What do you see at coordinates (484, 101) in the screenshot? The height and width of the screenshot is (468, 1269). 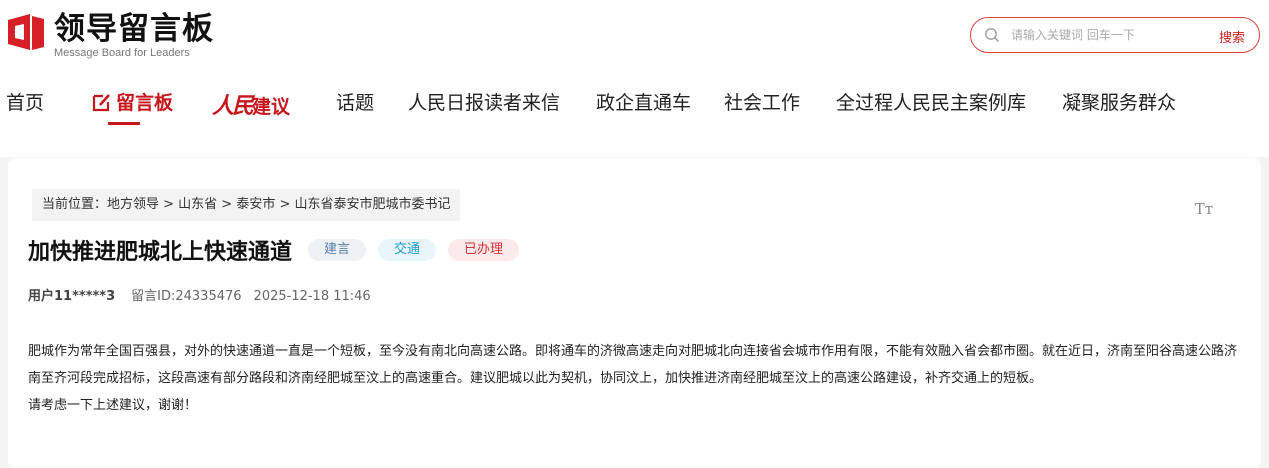 I see `nav-reader-letters: 人民日报读者来信` at bounding box center [484, 101].